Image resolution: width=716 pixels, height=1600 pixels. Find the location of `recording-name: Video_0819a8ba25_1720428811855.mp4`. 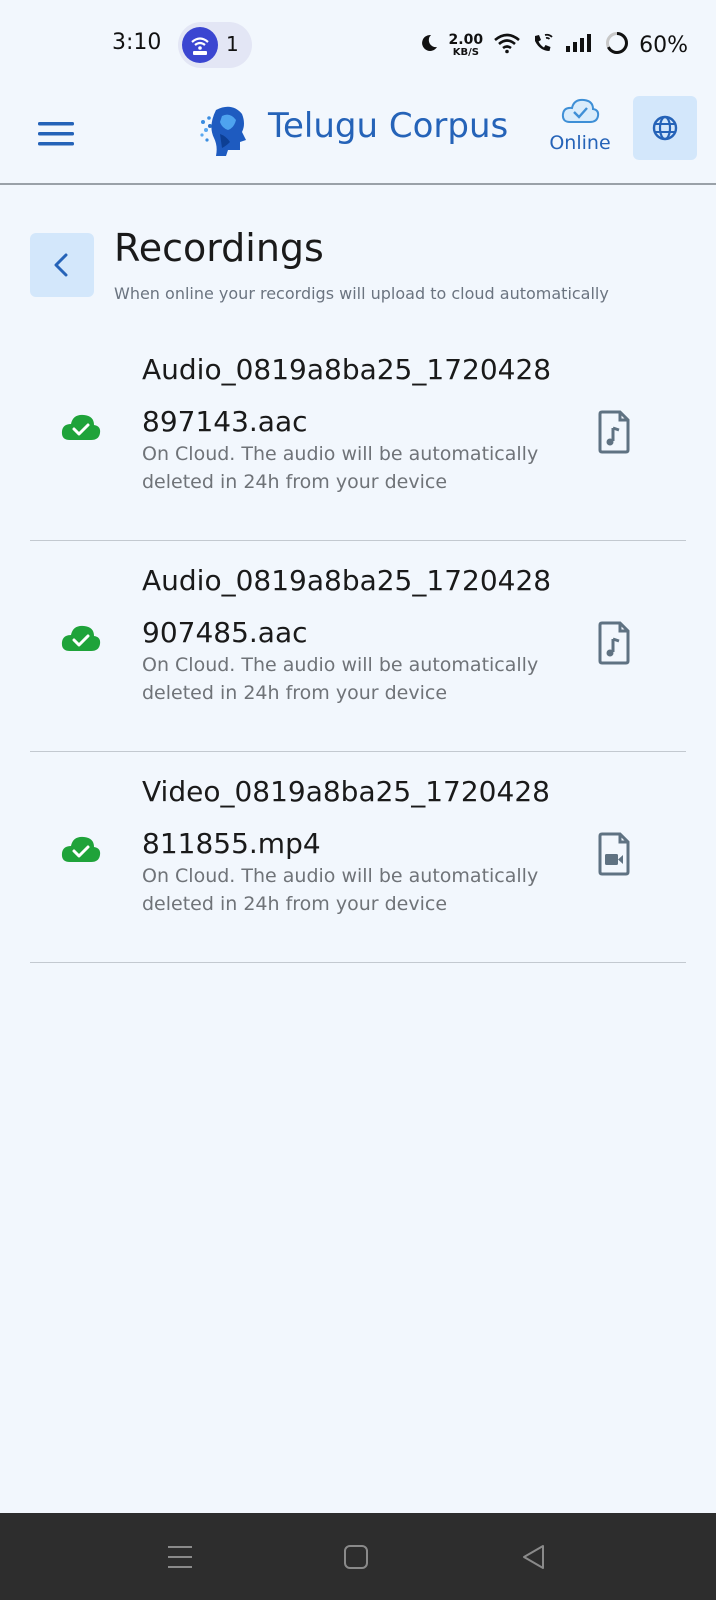

recording-name: Video_0819a8ba25_1720428811855.mp4 is located at coordinates (346, 817).